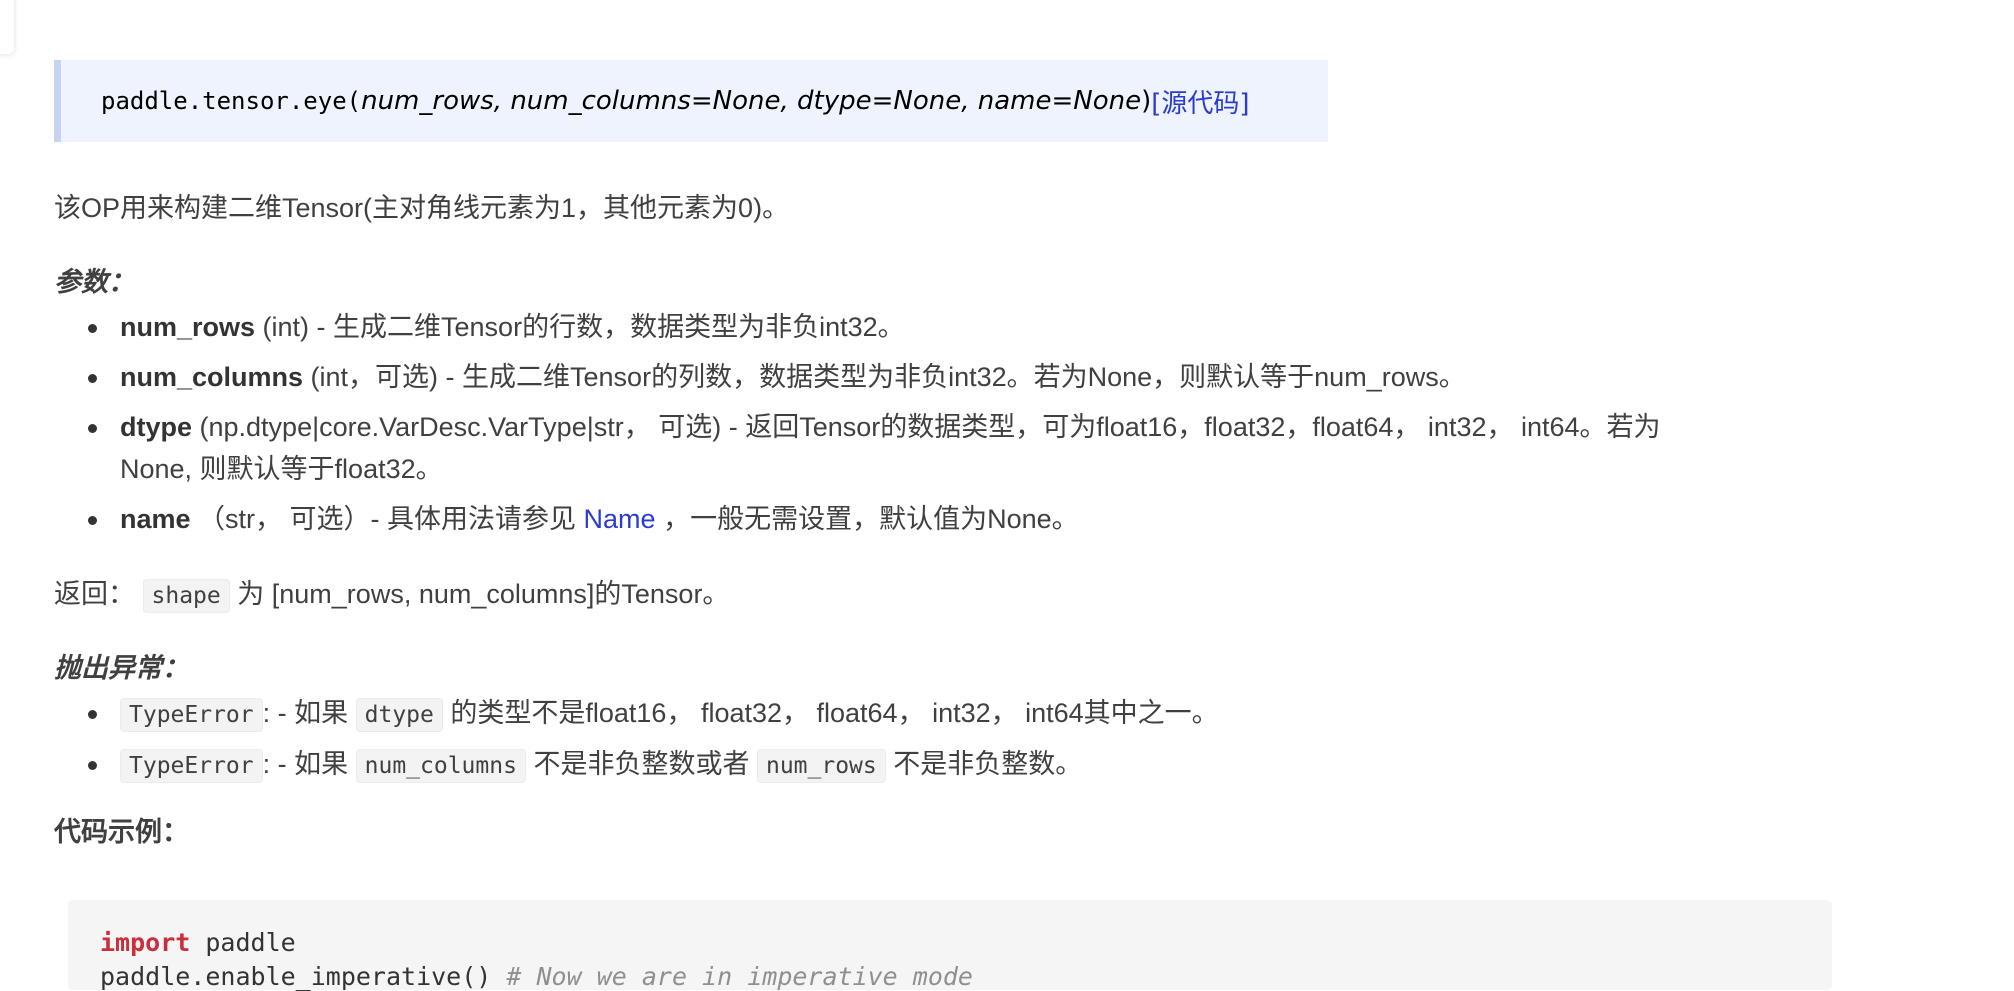 The height and width of the screenshot is (991, 2014). I want to click on signature-close-paren: ), so click(1146, 101).